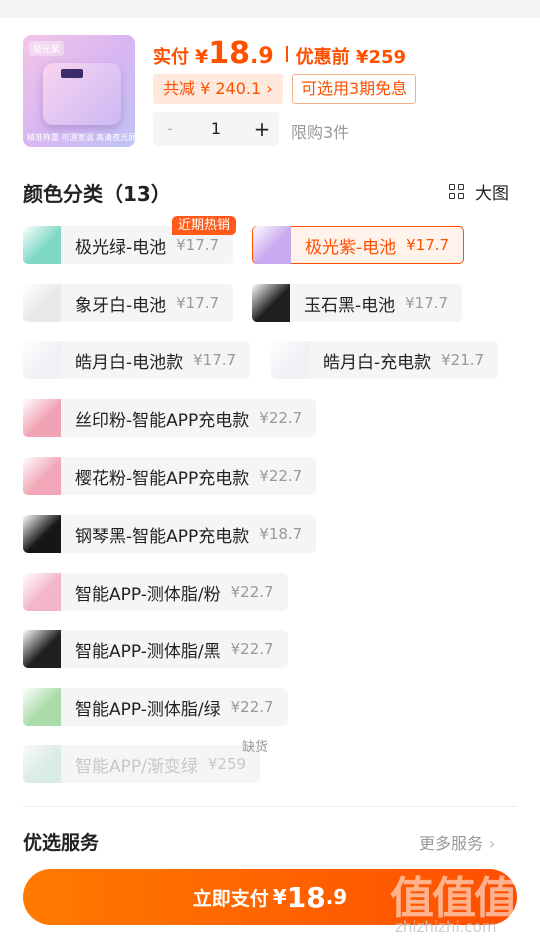 Image resolution: width=540 pixels, height=948 pixels. Describe the element at coordinates (451, 843) in the screenshot. I see `more-services-label: 更多服务` at that location.